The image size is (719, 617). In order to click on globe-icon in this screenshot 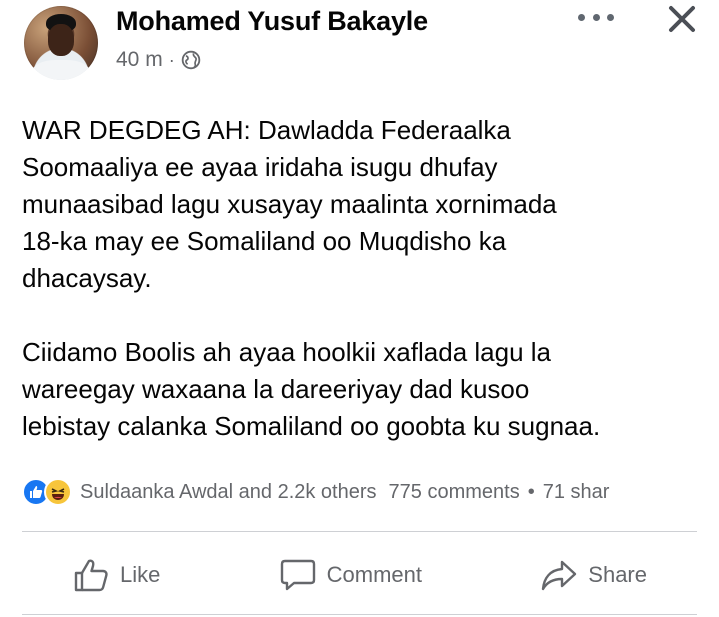, I will do `click(190, 60)`.